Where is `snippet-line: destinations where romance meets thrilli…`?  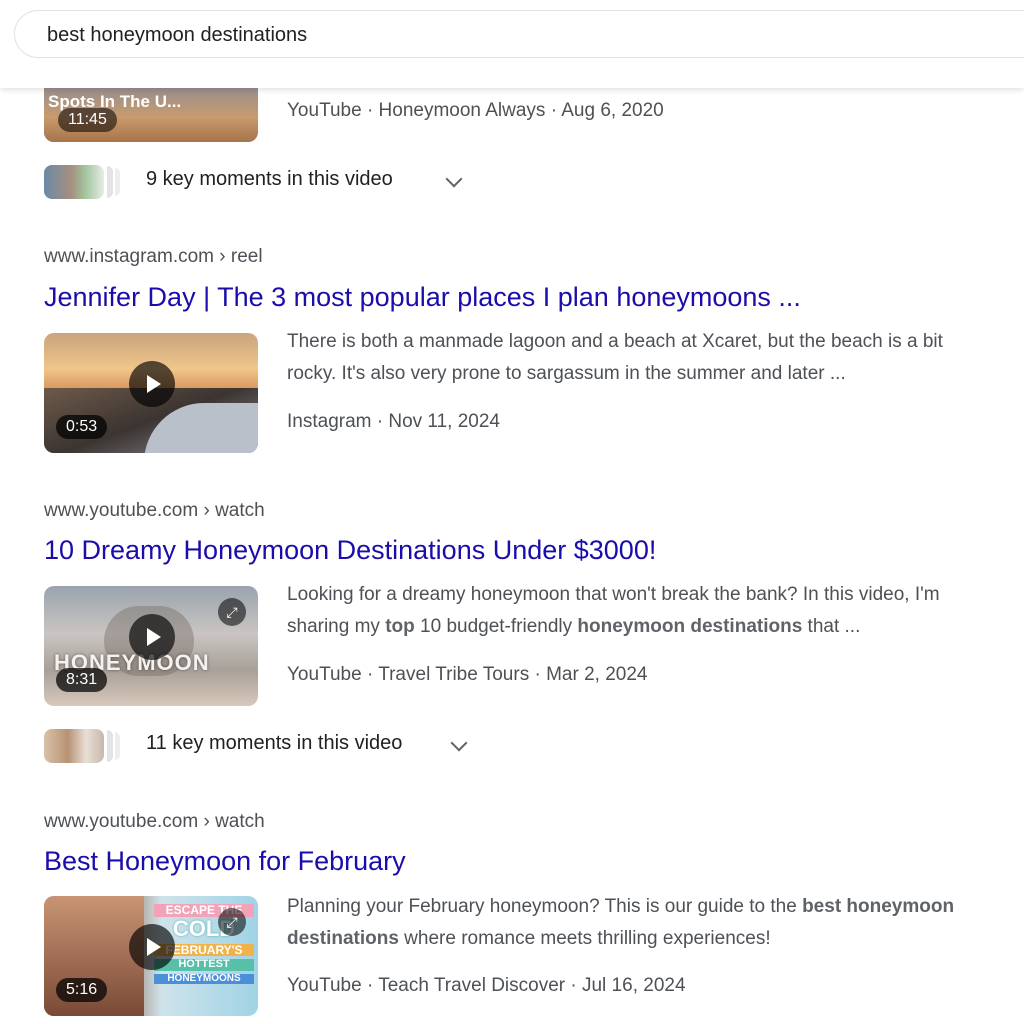
snippet-line: destinations where romance meets thrilli… is located at coordinates (529, 938).